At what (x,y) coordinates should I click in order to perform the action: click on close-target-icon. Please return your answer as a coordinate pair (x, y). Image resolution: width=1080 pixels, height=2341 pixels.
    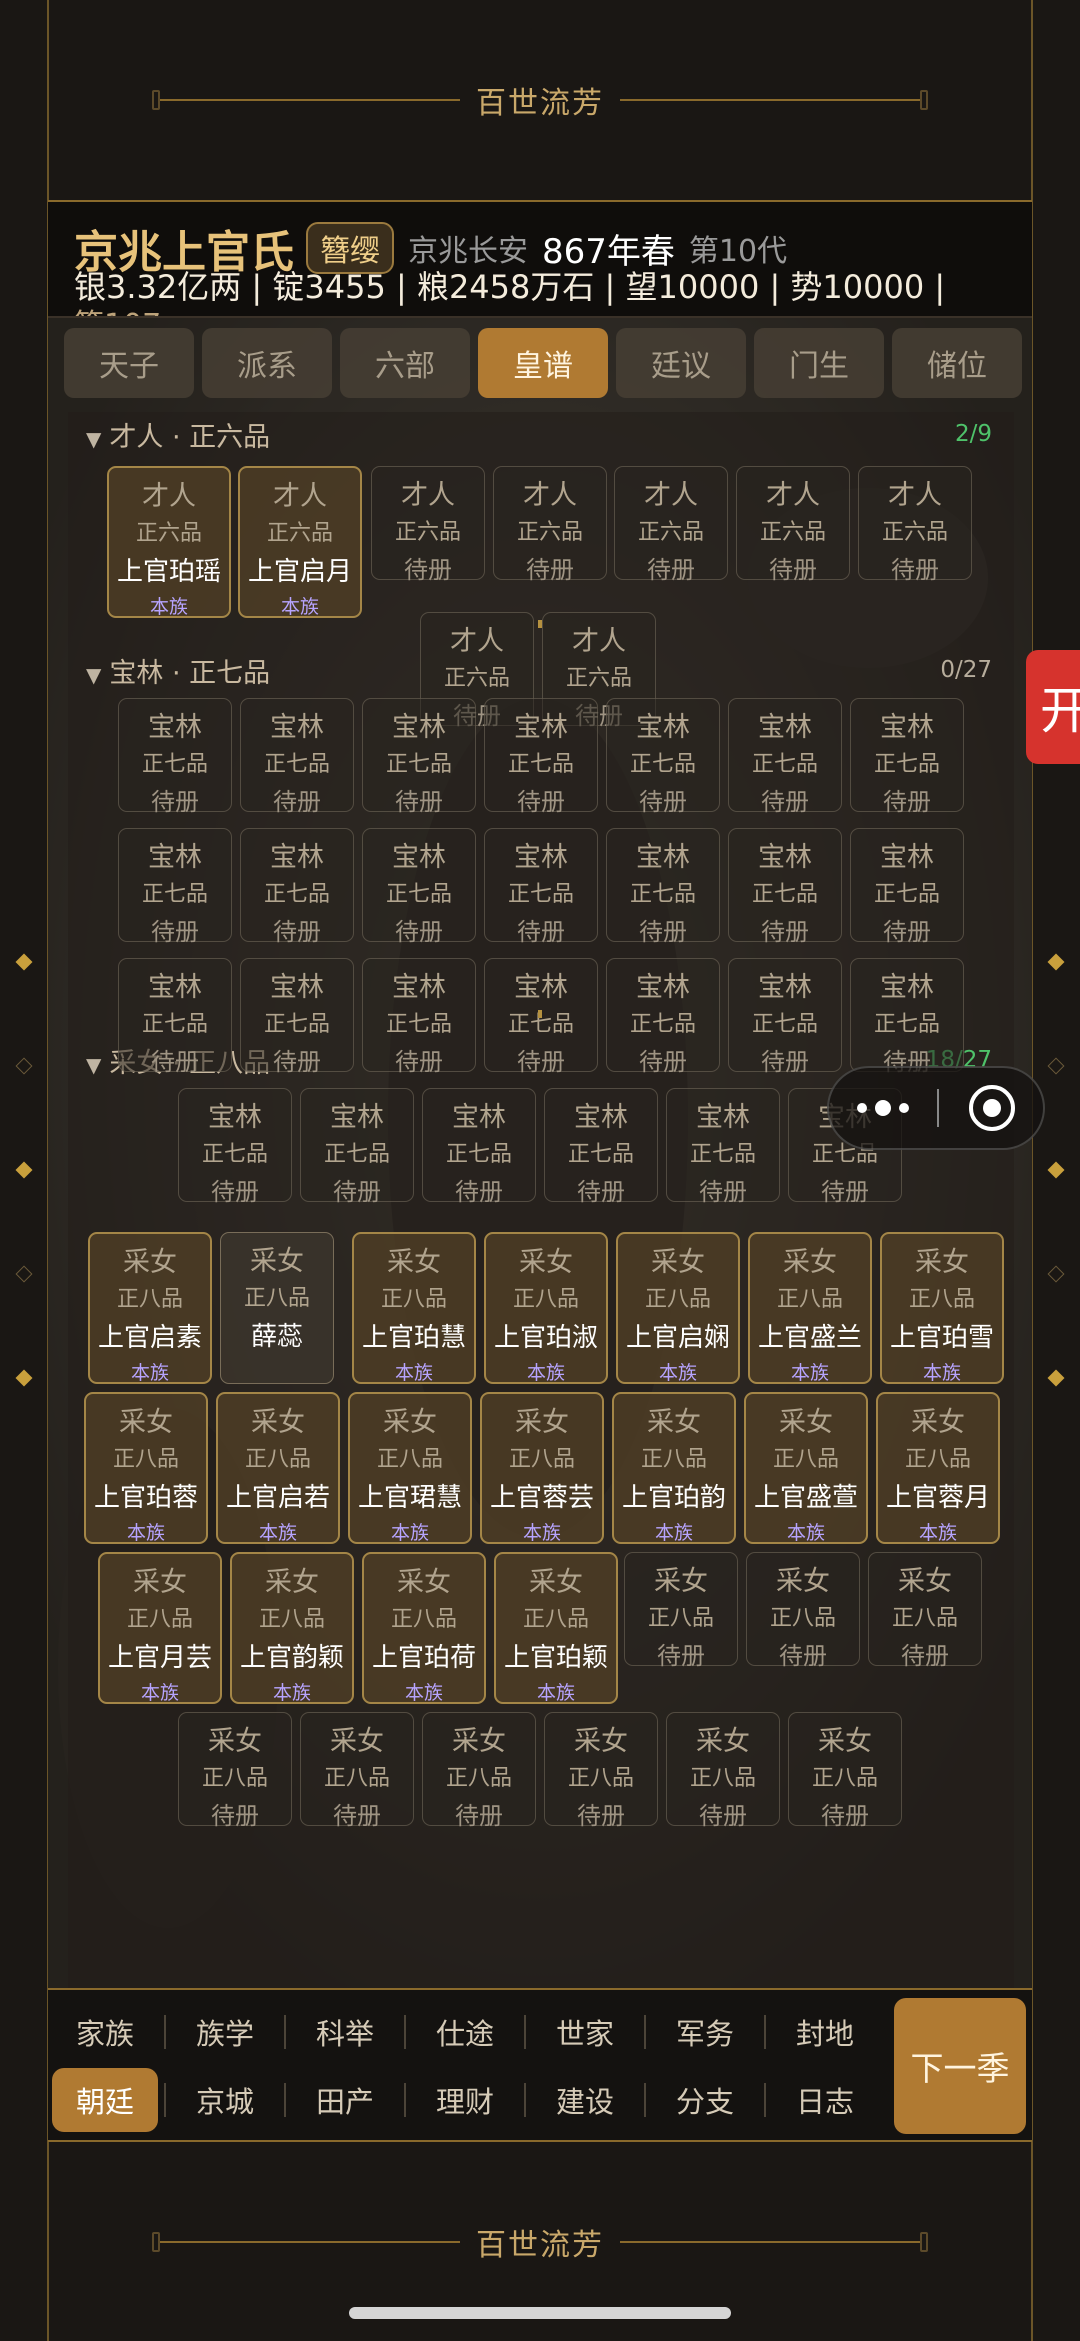
    Looking at the image, I should click on (992, 1108).